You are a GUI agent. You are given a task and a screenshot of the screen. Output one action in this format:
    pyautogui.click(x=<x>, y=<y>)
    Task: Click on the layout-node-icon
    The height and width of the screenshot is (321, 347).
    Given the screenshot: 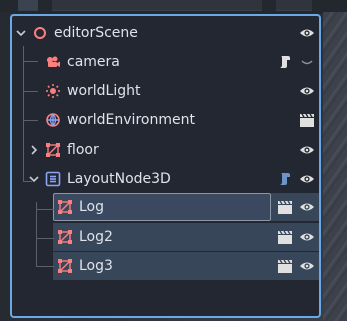 What is the action you would take?
    pyautogui.click(x=53, y=179)
    